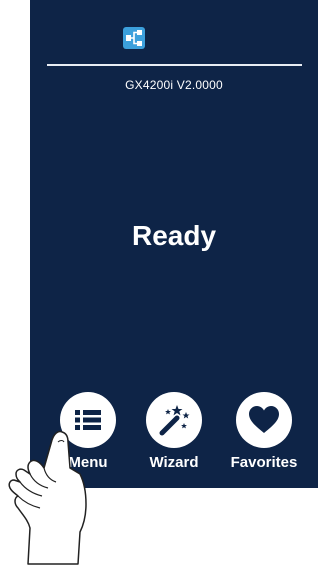 Image resolution: width=320 pixels, height=568 pixels. I want to click on wizard-button: Wizard, so click(174, 431).